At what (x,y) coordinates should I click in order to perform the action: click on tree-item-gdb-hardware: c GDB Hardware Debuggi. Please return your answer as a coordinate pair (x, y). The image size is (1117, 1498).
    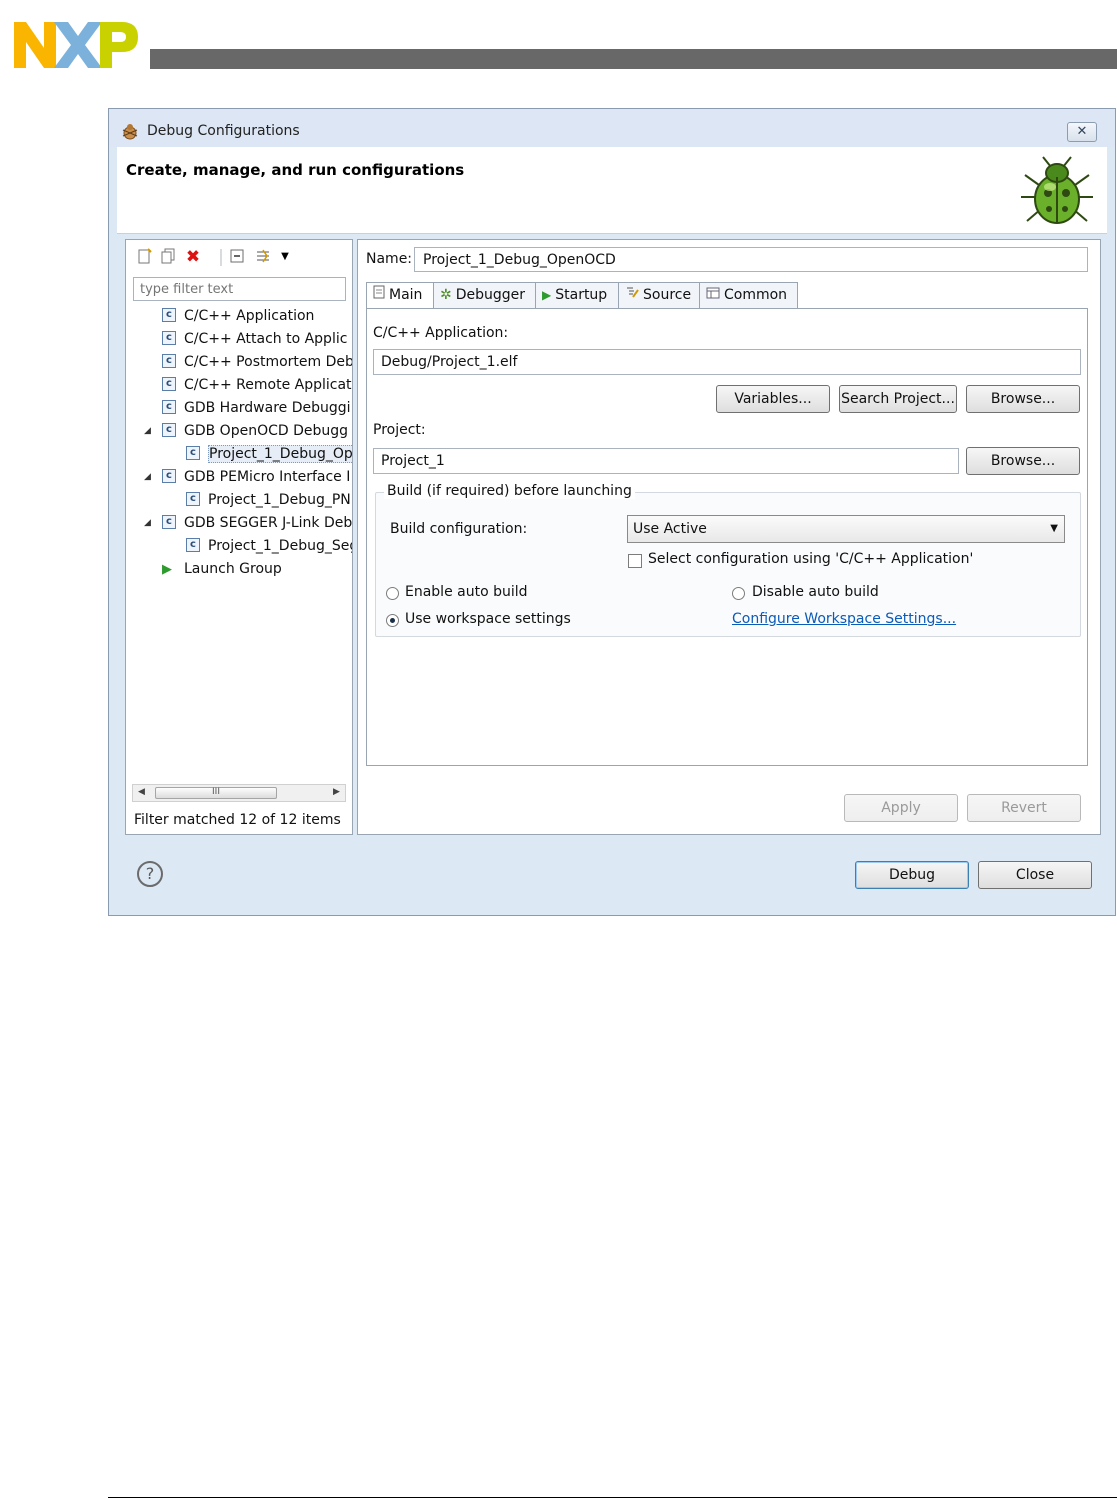
    Looking at the image, I should click on (256, 408).